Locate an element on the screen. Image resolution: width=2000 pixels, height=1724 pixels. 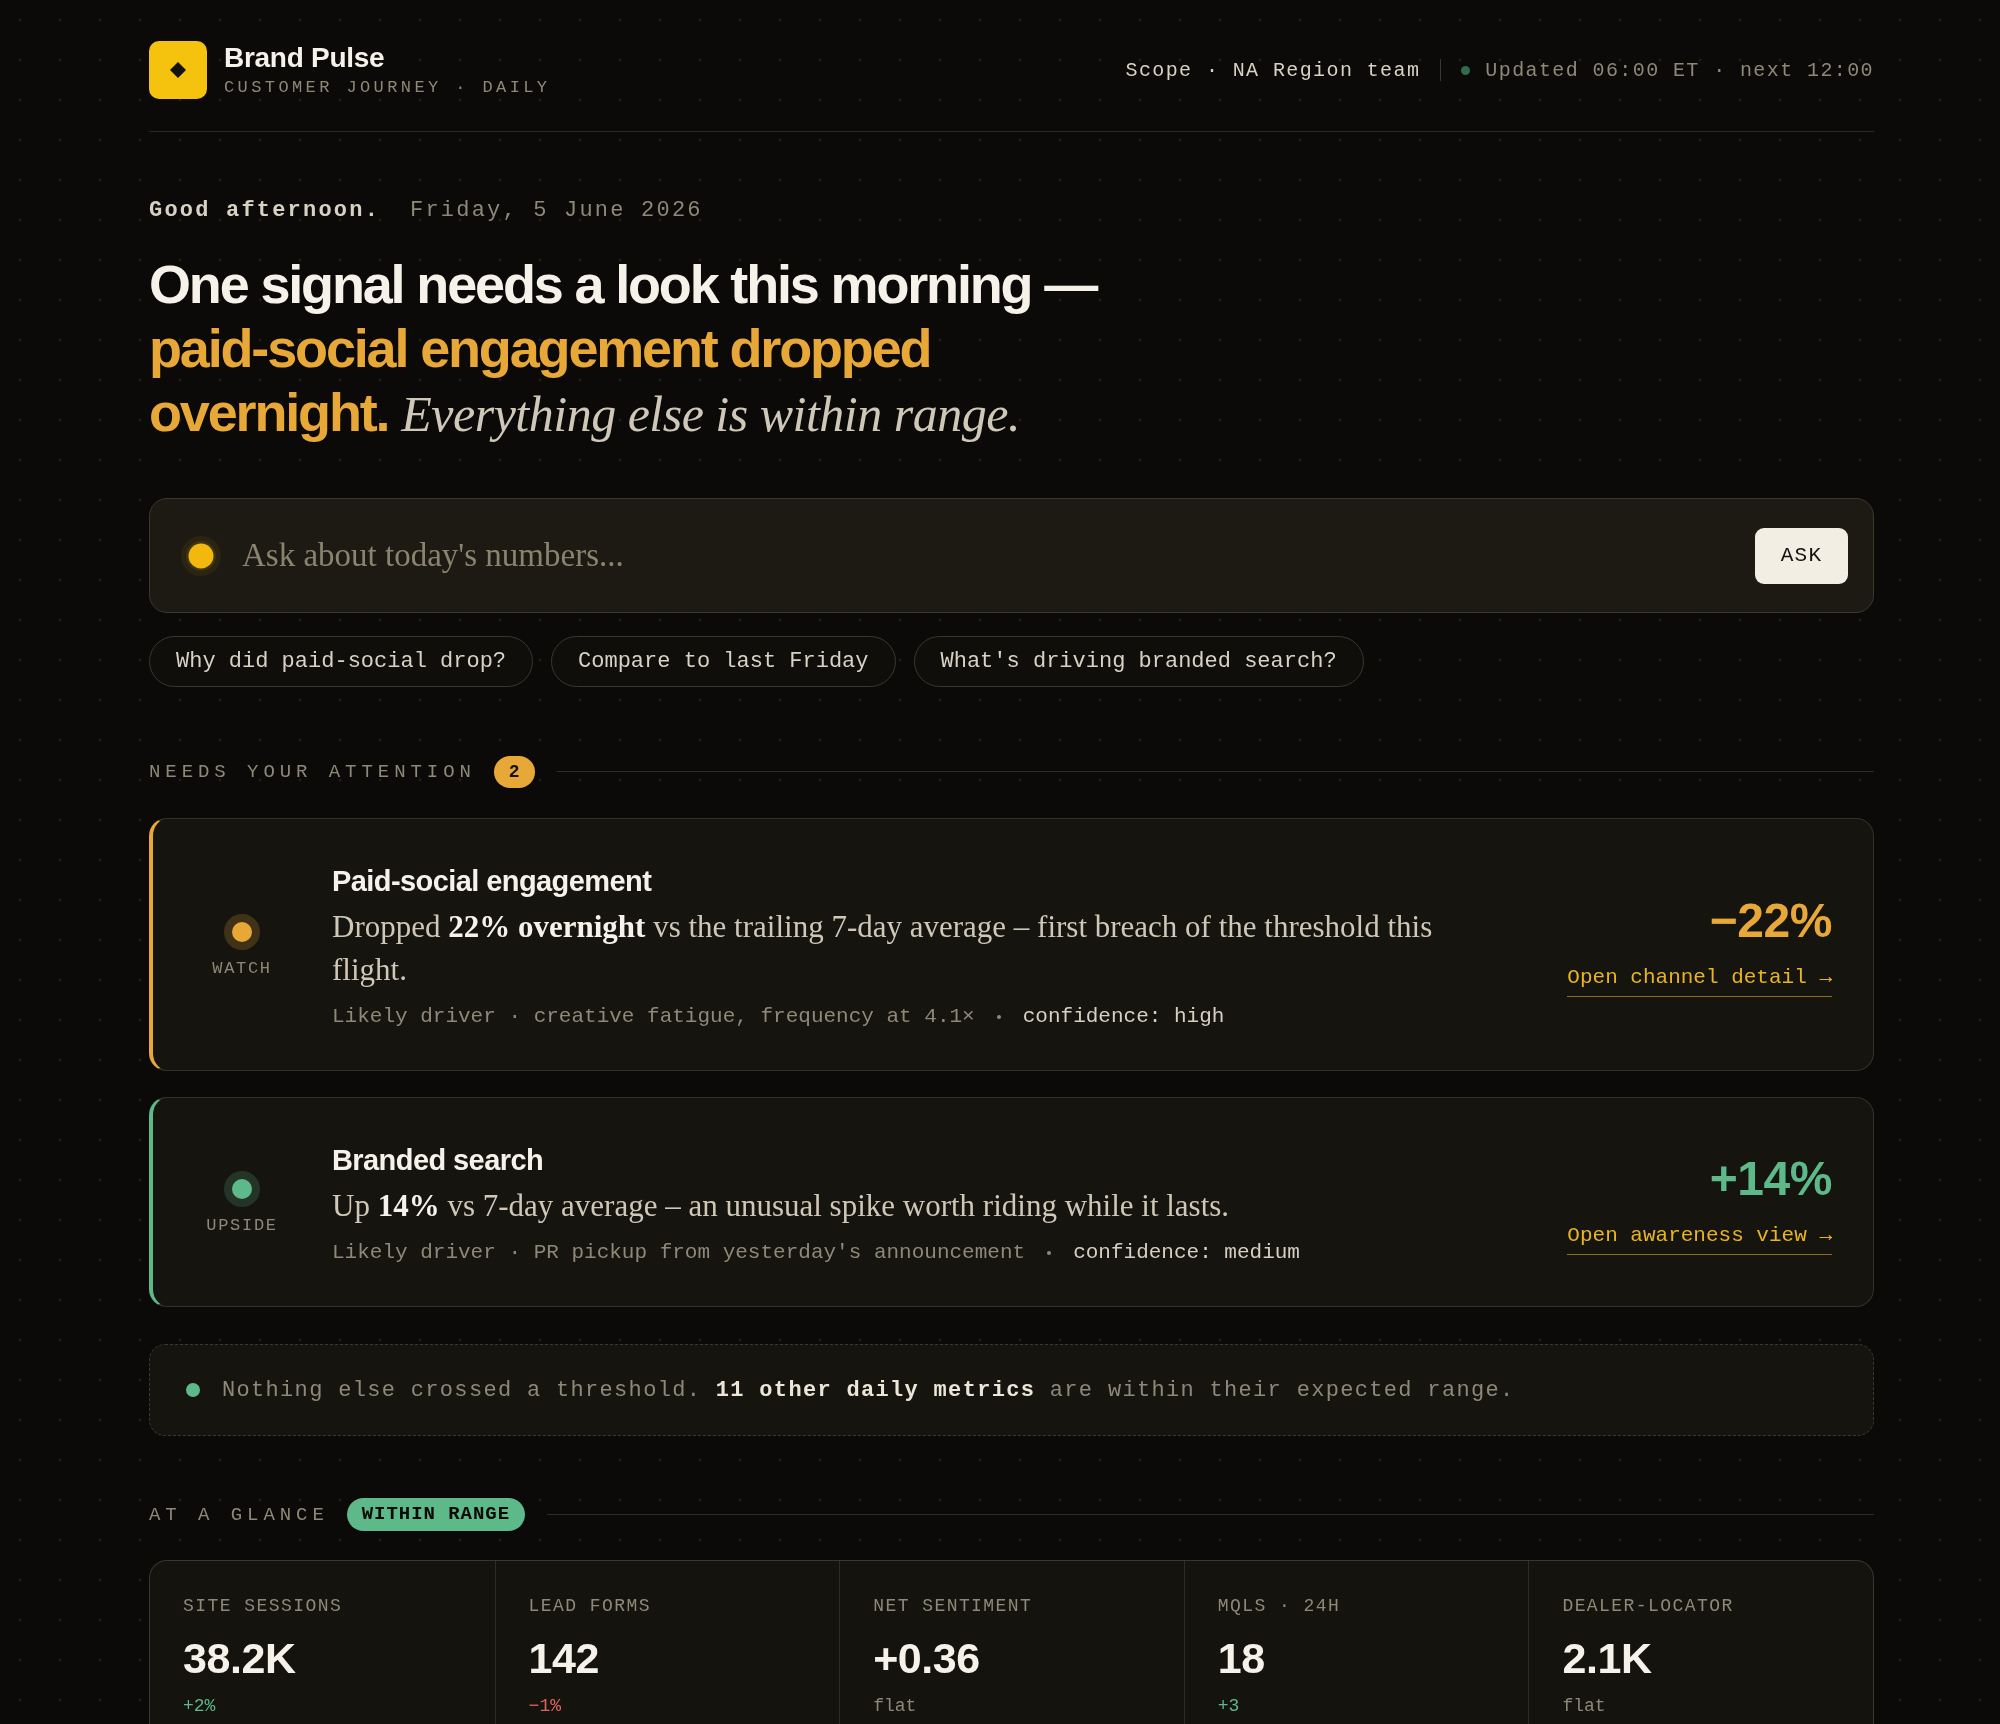
metric-label: SITE SESSIONS is located at coordinates (263, 1606).